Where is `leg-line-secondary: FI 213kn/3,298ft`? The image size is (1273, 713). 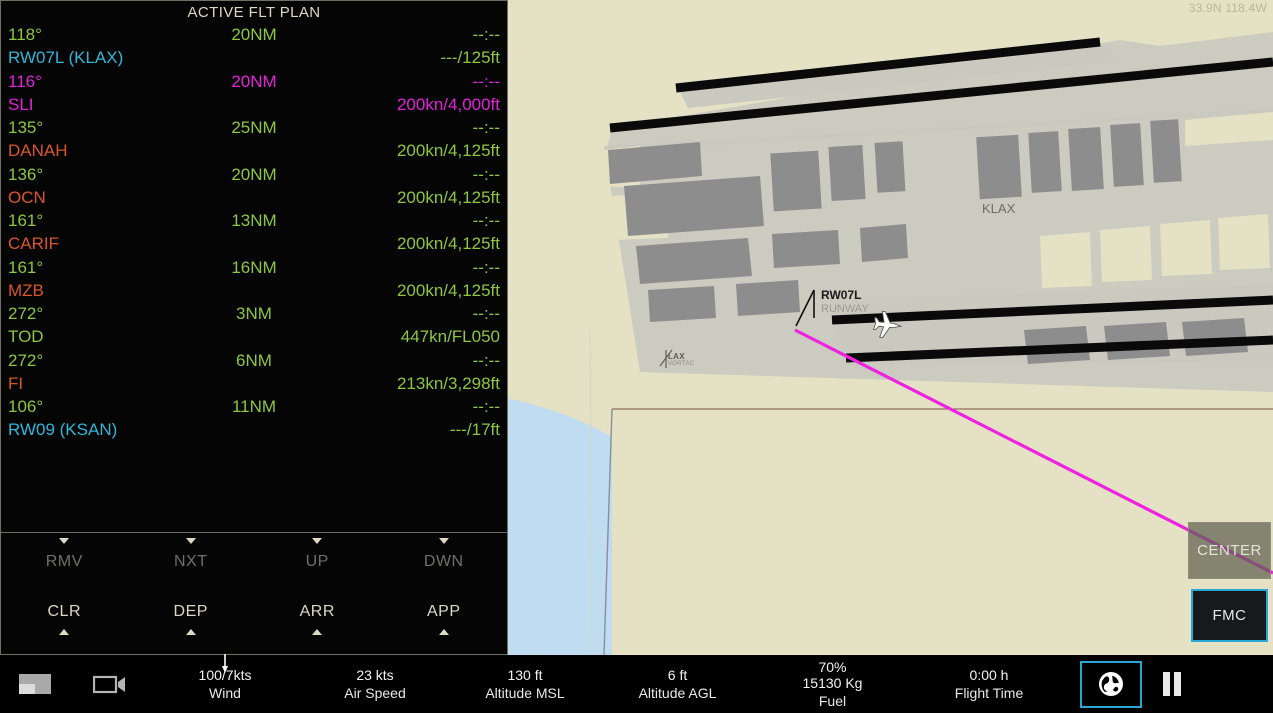 leg-line-secondary: FI 213kn/3,298ft is located at coordinates (254, 383).